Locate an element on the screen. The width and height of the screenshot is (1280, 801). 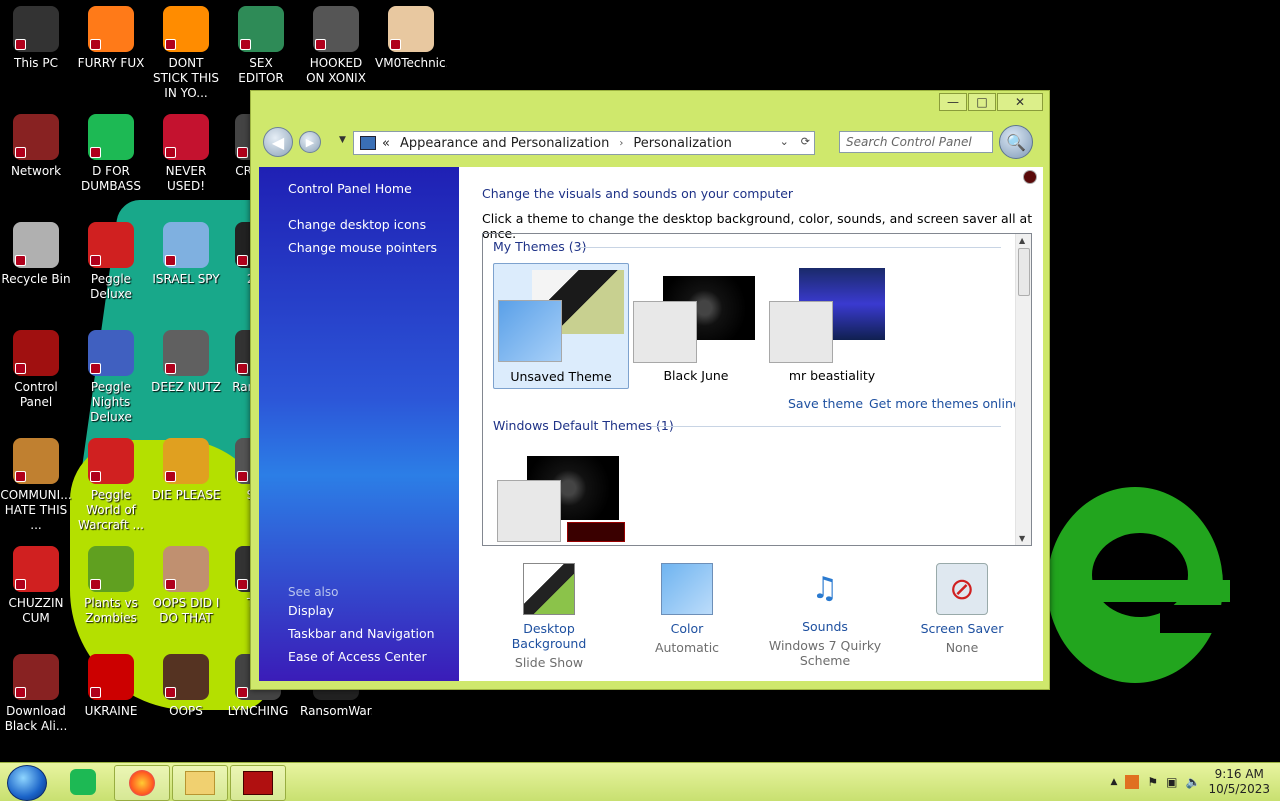
show-hidden-icons-button: ▲ is located at coordinates (1113, 782).